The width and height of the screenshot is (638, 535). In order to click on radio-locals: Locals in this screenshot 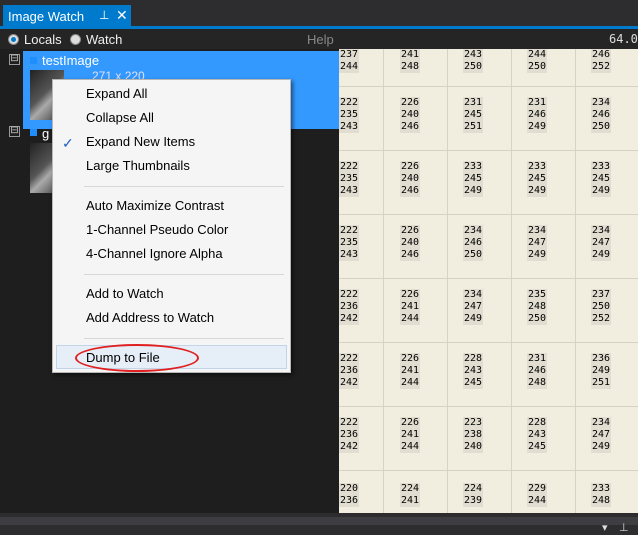, I will do `click(35, 39)`.